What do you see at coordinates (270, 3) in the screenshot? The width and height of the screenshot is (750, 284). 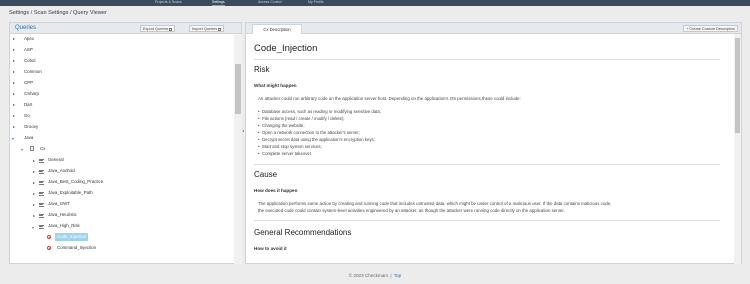 I see `nav-access-control: Access Control` at bounding box center [270, 3].